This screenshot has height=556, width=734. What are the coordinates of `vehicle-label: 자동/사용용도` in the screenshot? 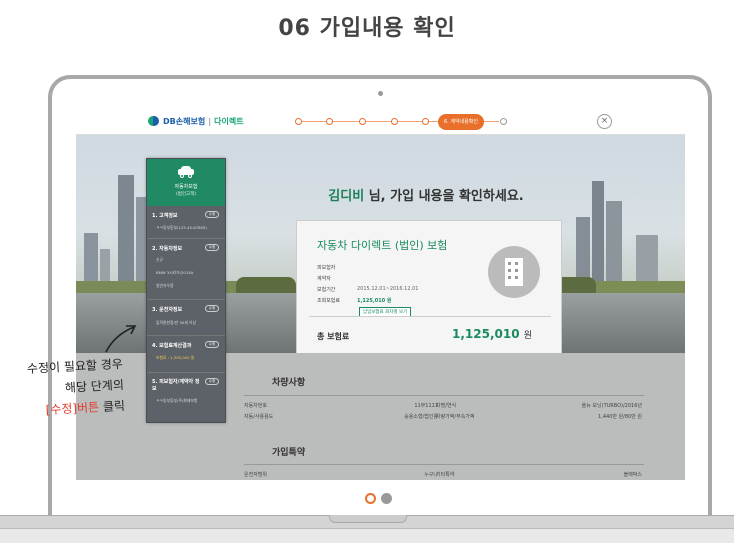 It's located at (259, 417).